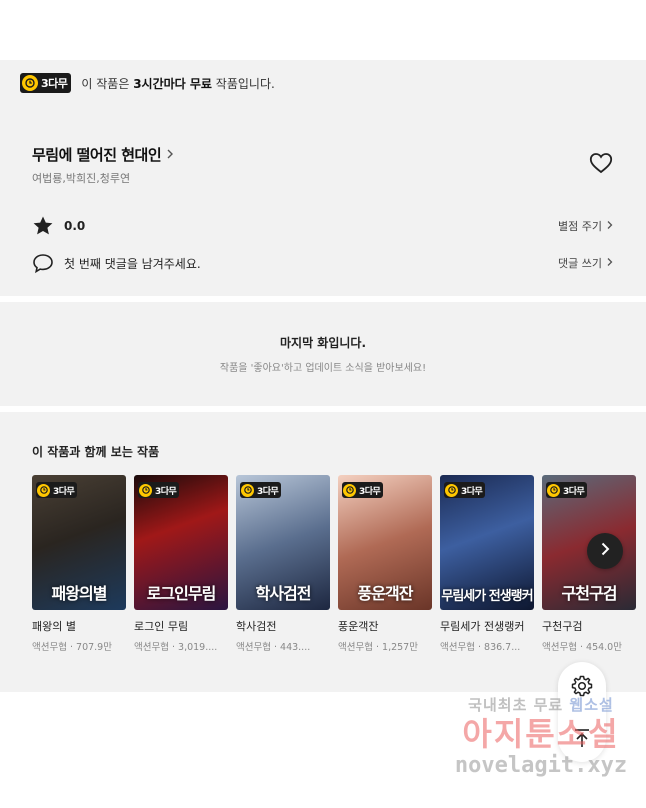 The height and width of the screenshot is (808, 646). What do you see at coordinates (482, 626) in the screenshot?
I see `work-name: 무림세가 전생랭커` at bounding box center [482, 626].